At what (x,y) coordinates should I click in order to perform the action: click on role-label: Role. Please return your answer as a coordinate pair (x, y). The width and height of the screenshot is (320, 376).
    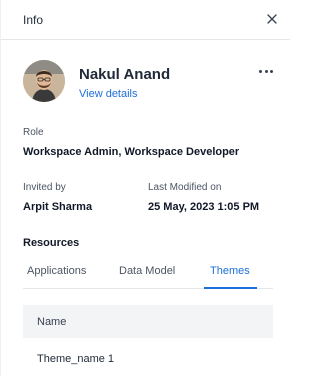
    Looking at the image, I should click on (33, 132).